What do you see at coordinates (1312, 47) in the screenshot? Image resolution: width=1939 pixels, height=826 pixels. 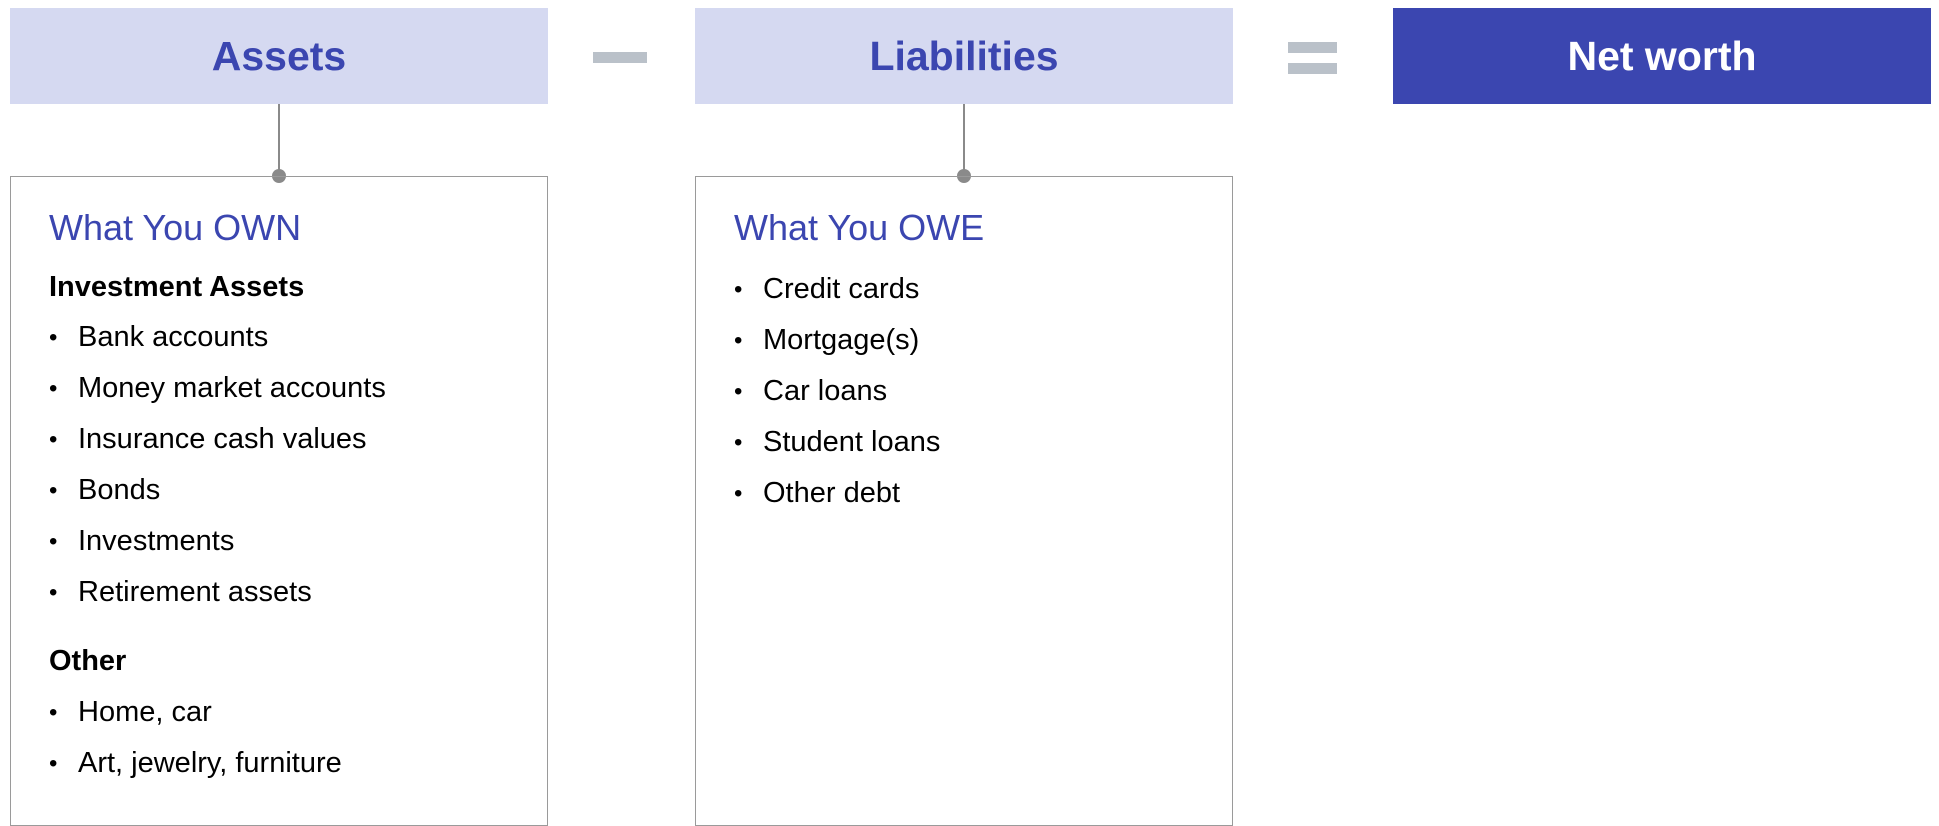 I see `equals-sign-icon-top` at bounding box center [1312, 47].